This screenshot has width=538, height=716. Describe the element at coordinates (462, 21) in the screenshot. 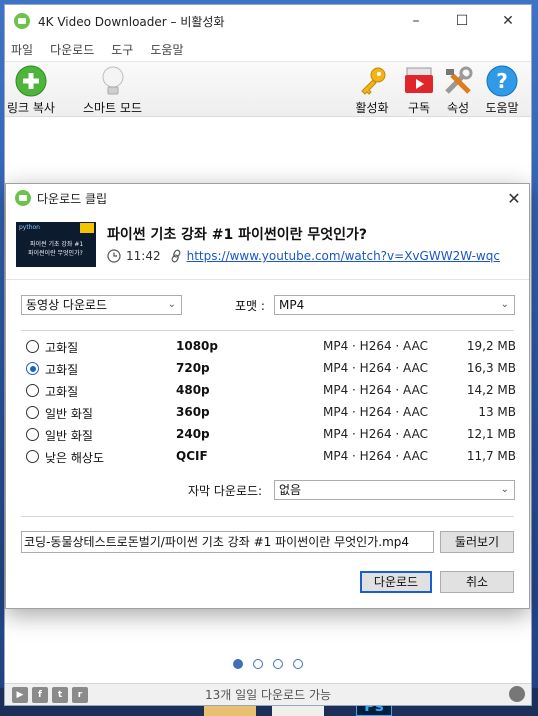

I see `maximize-button: ☐` at that location.